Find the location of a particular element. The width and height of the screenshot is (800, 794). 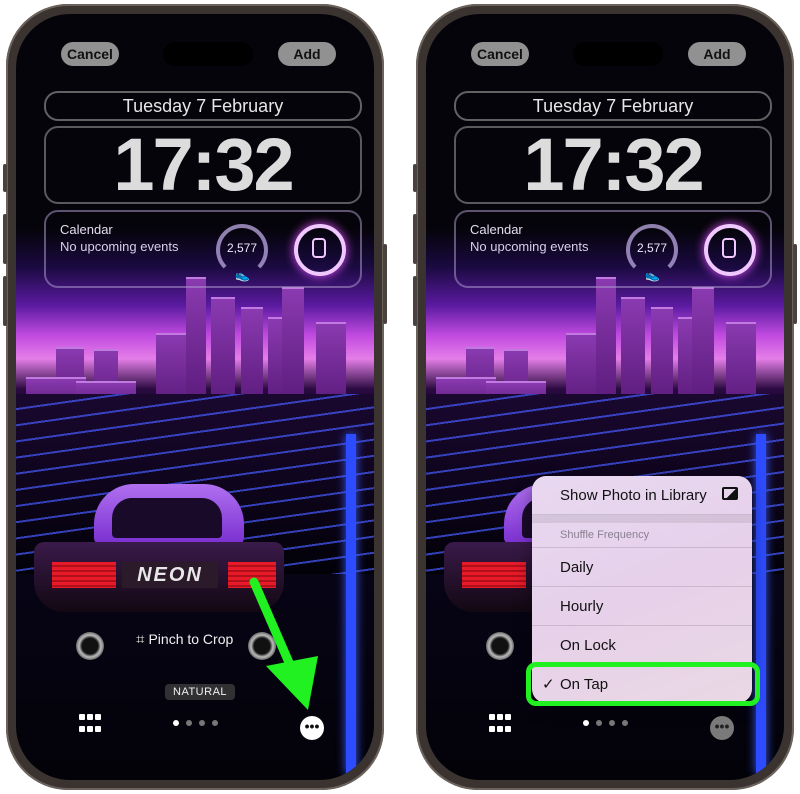

photo-library-icon is located at coordinates (730, 493).